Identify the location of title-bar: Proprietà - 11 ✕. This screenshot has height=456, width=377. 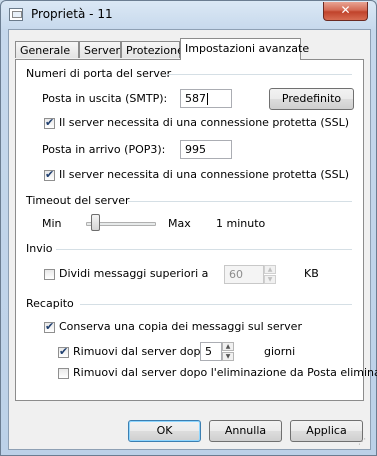
(188, 15).